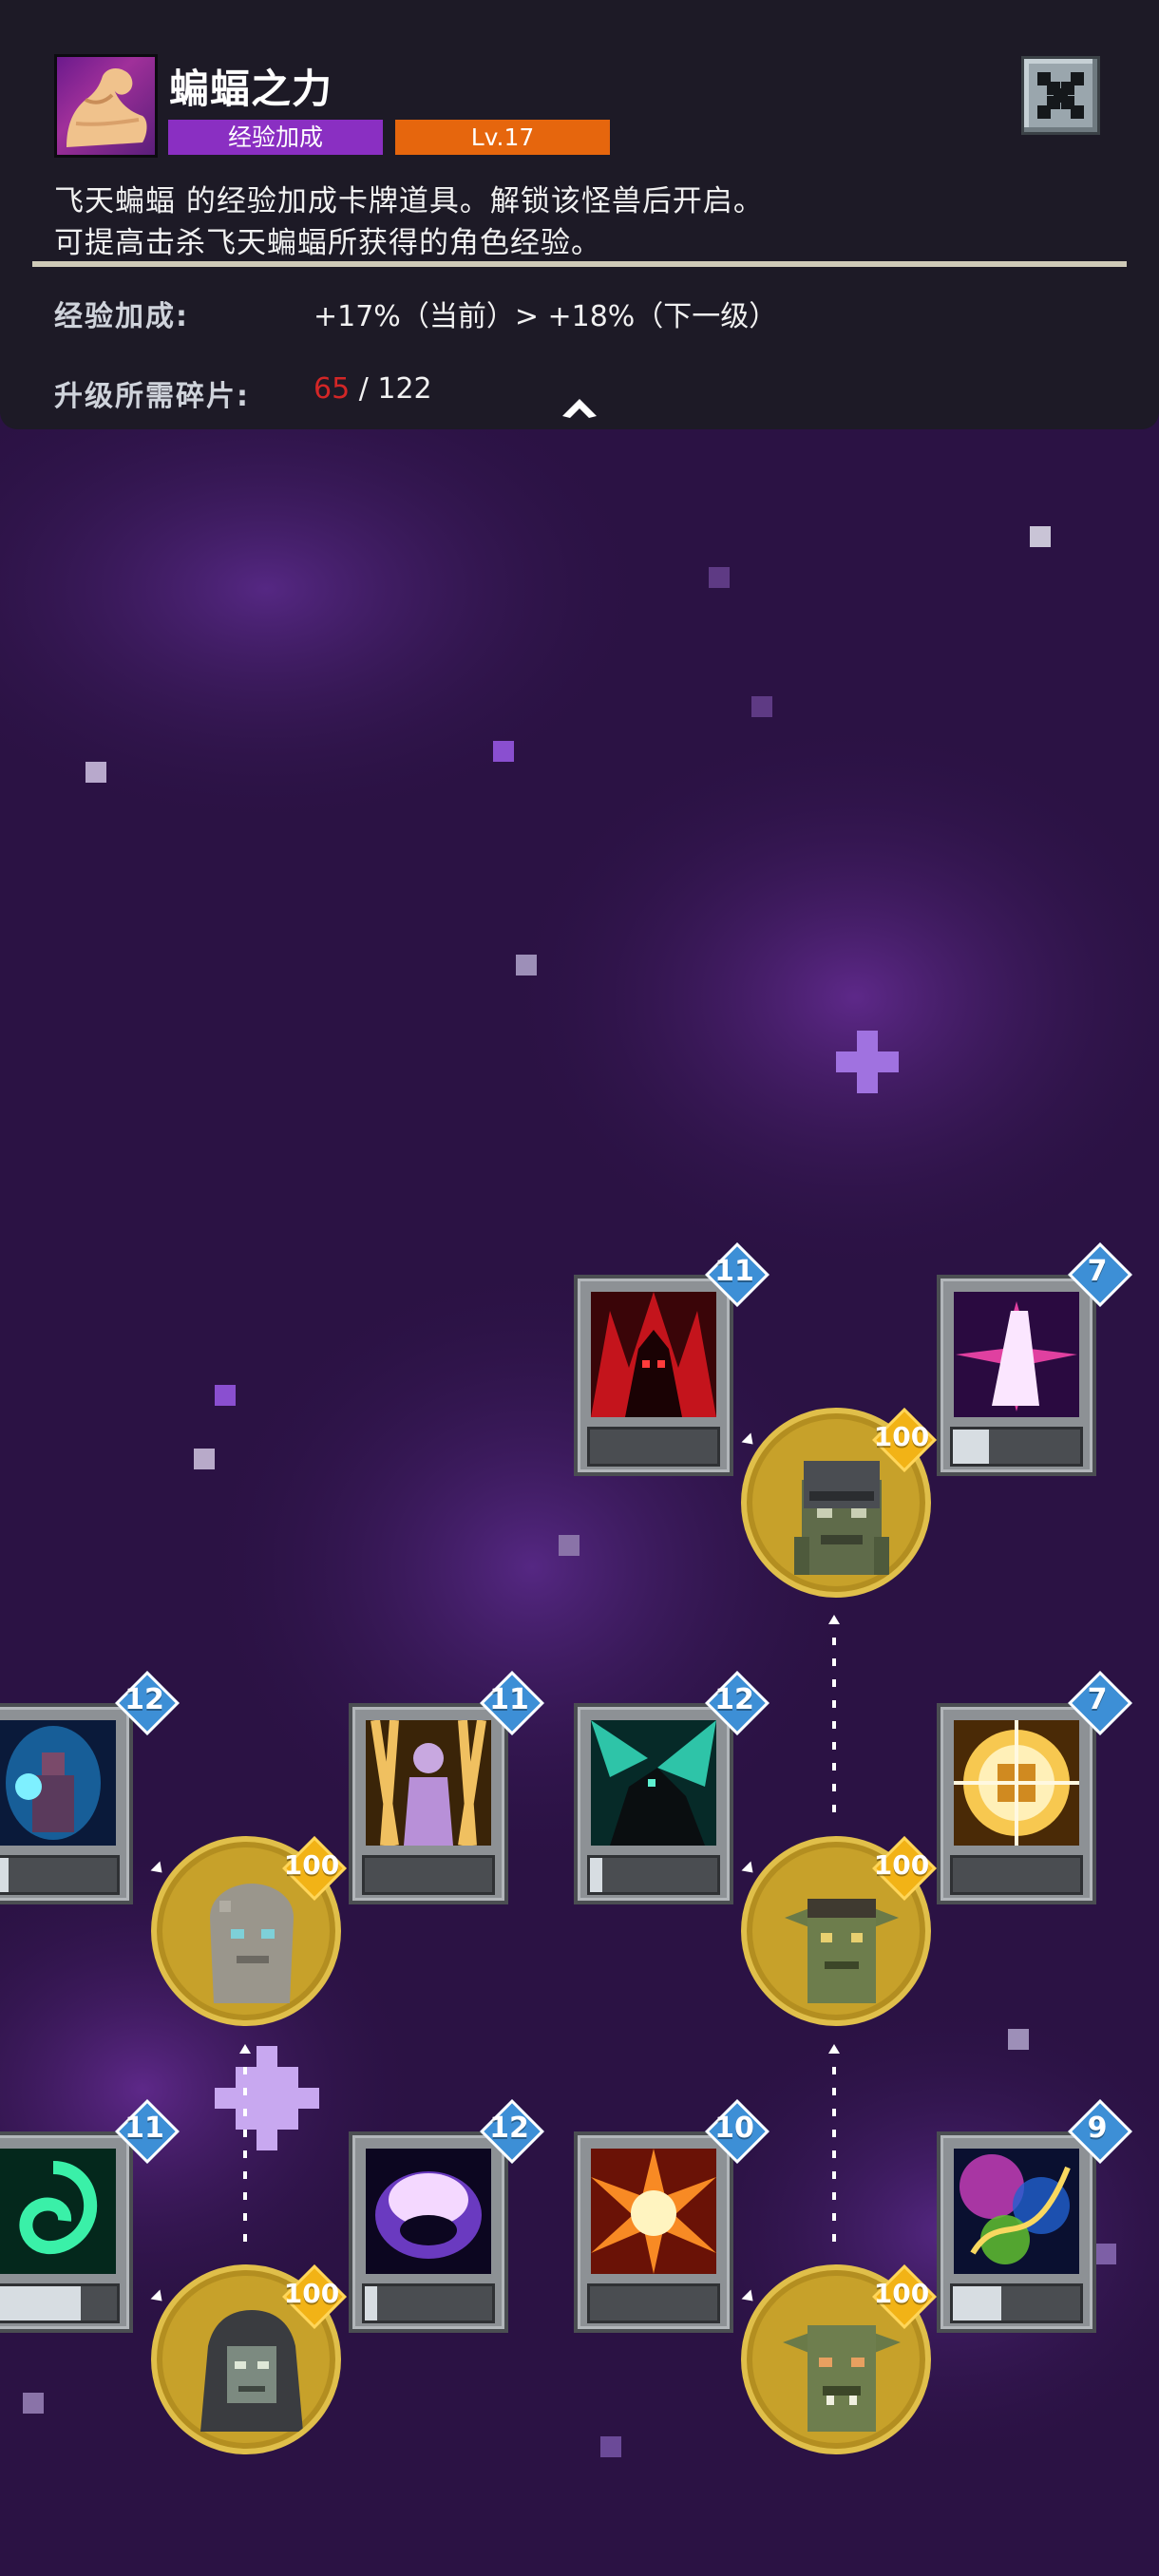  Describe the element at coordinates (502, 137) in the screenshot. I see `card-level-tag: Lv.17` at that location.